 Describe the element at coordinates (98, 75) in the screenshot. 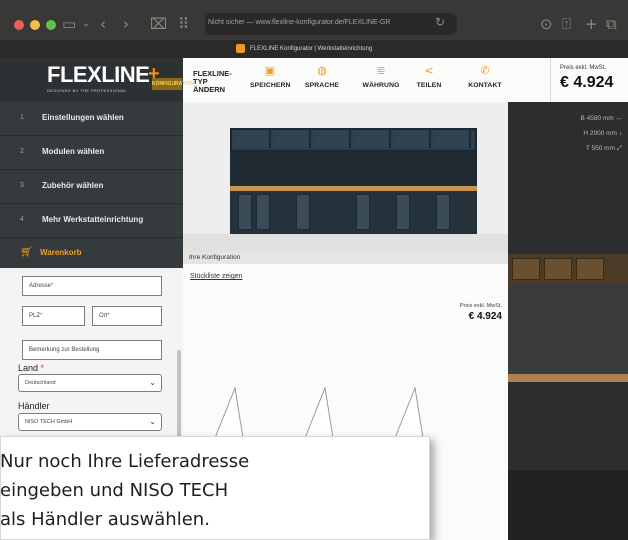

I see `logo: FLEXLINE` at that location.